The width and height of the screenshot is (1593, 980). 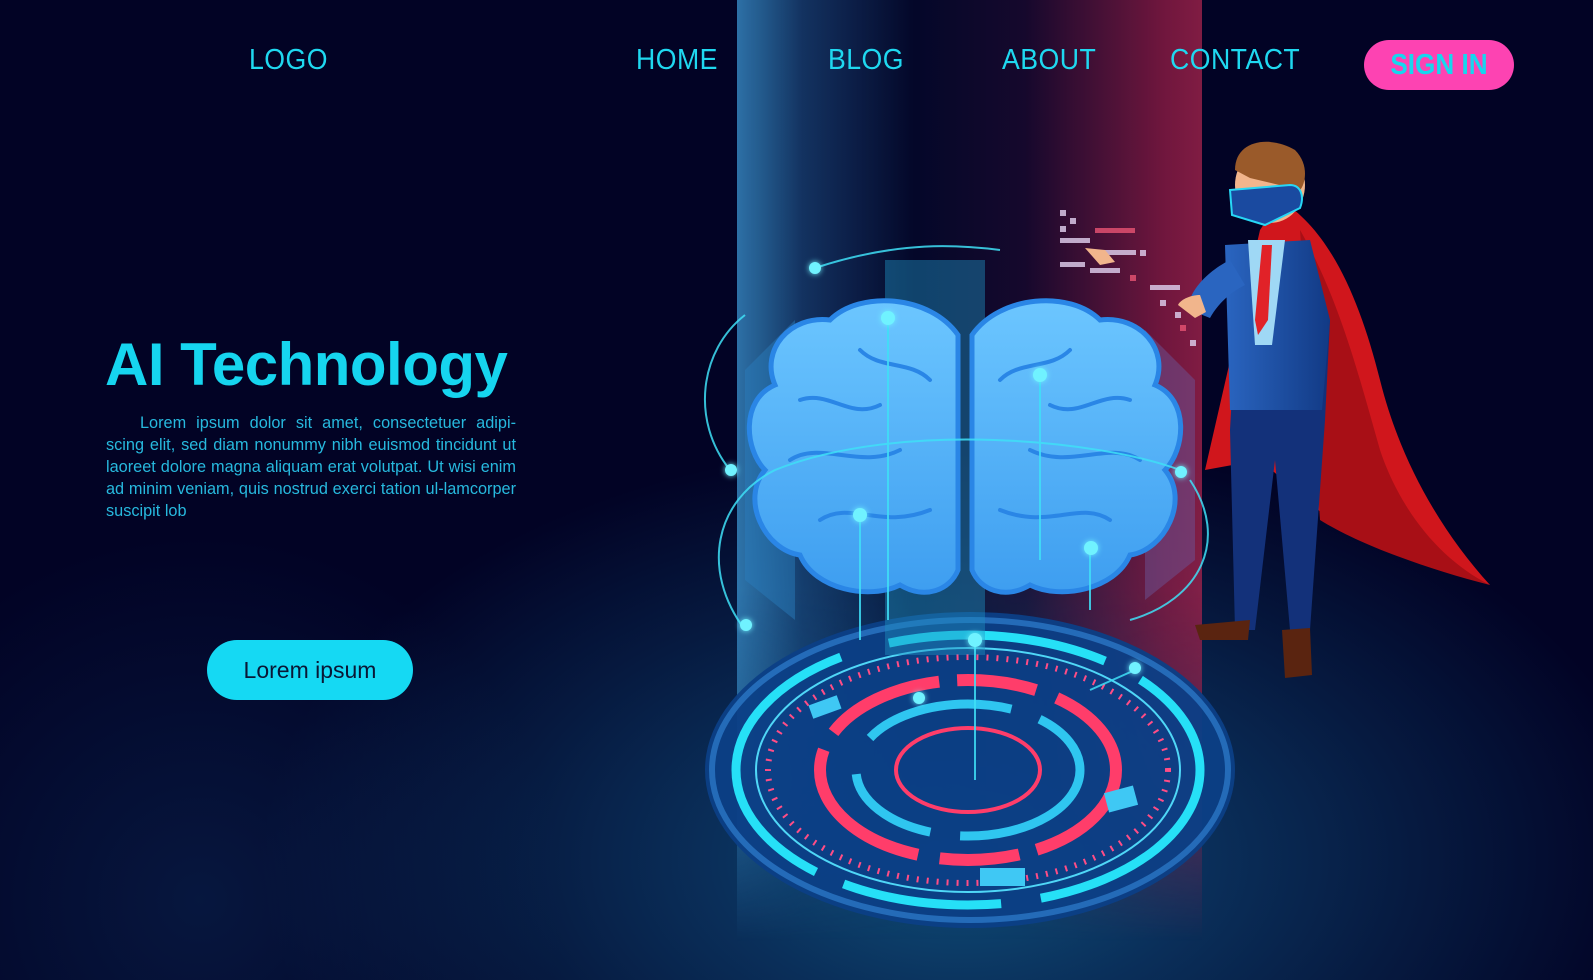 I want to click on nav-home-link: HOME, so click(x=677, y=60).